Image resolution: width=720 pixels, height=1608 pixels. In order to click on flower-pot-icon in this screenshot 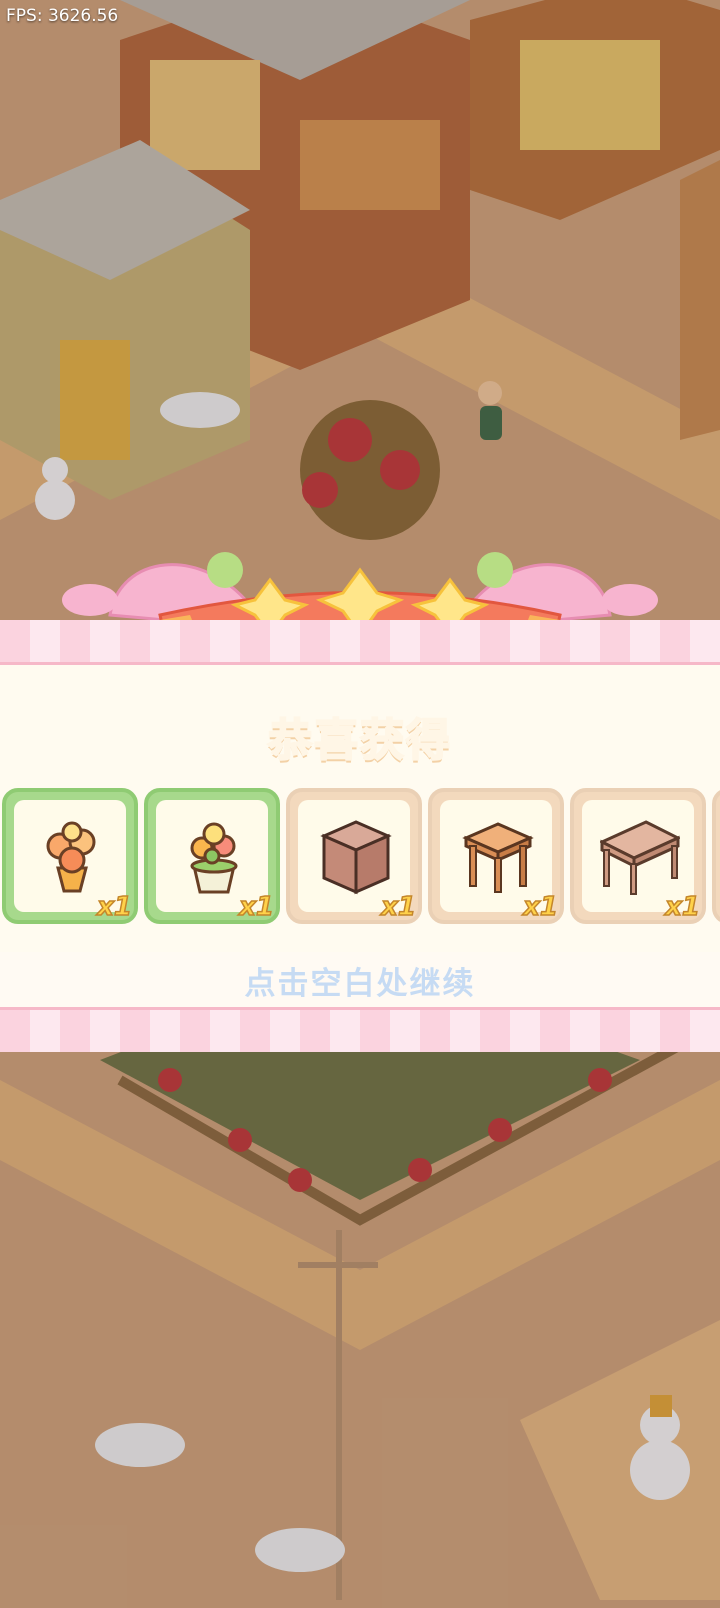, I will do `click(214, 858)`.